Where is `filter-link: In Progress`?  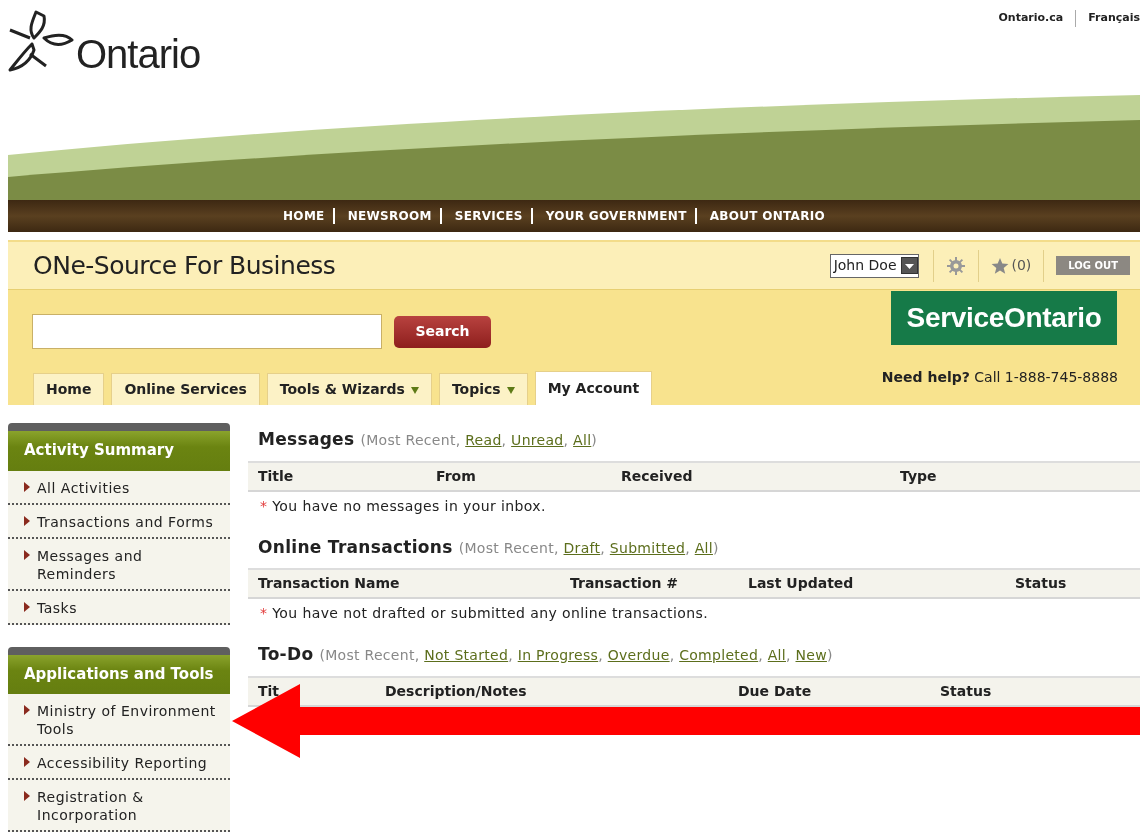
filter-link: In Progress is located at coordinates (558, 655).